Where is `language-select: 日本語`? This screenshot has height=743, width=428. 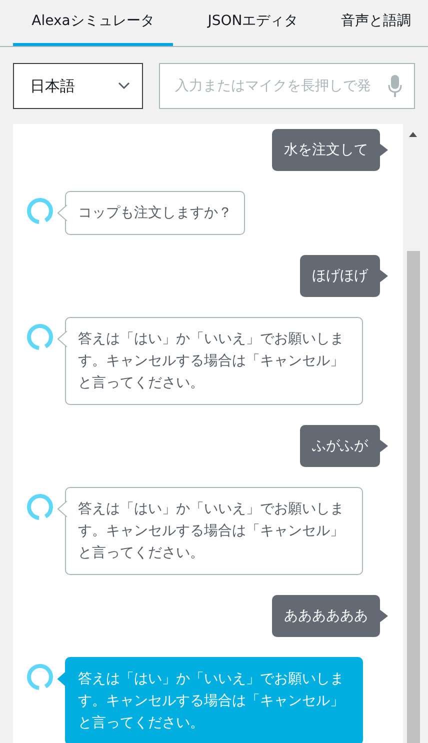 language-select: 日本語 is located at coordinates (78, 86).